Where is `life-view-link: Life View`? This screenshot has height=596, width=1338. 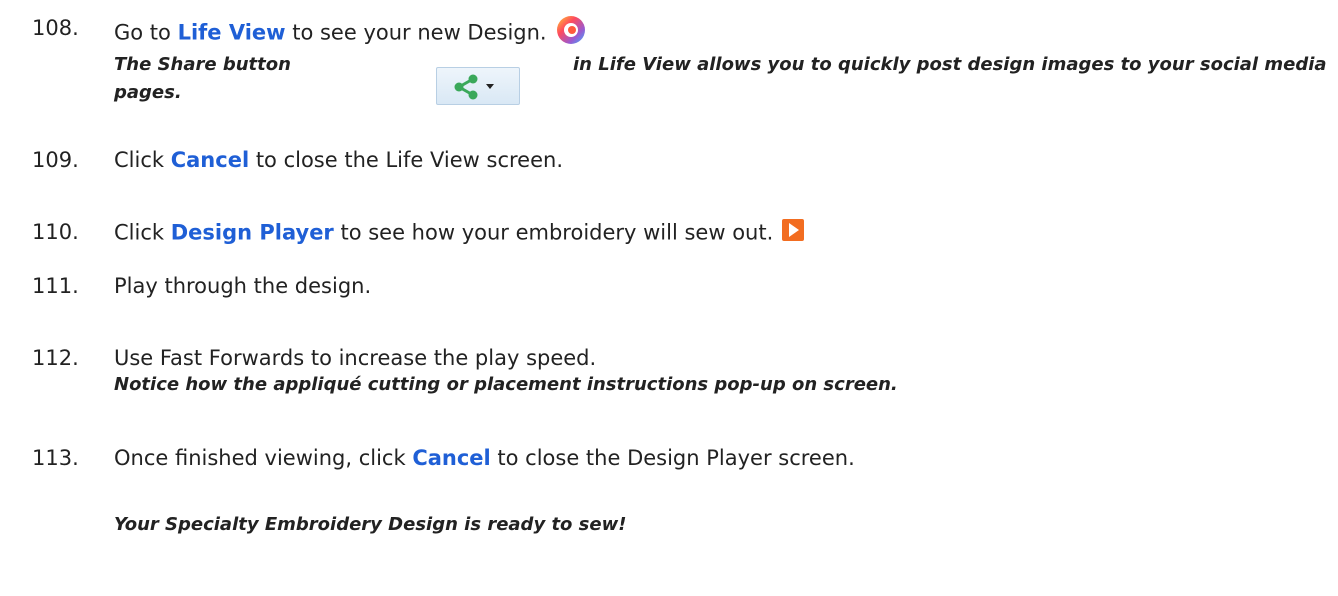
life-view-link: Life View is located at coordinates (231, 32).